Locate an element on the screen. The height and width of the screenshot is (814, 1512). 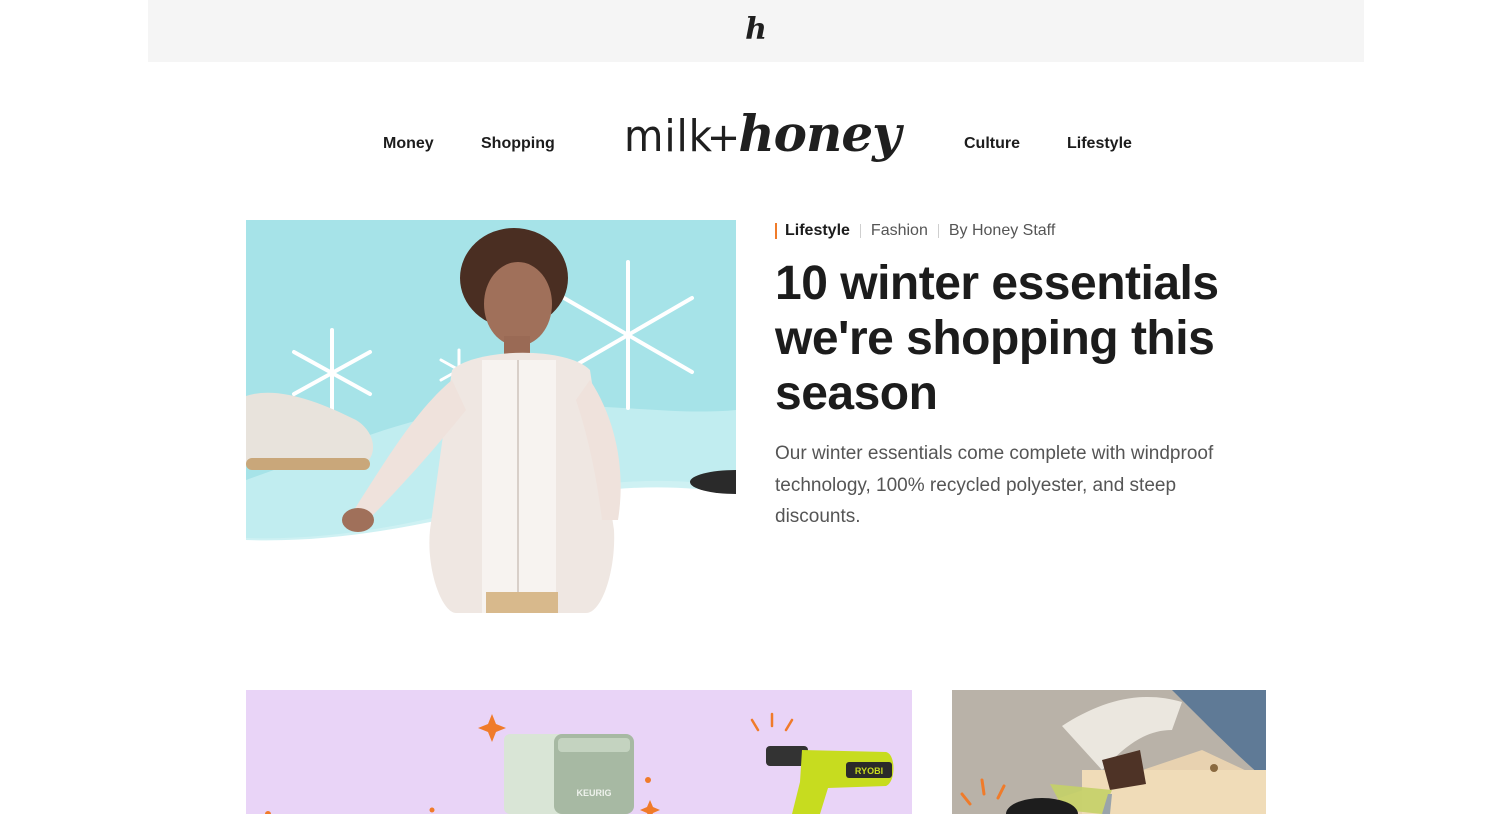
keurig-machine: KEURIG is located at coordinates (569, 774).